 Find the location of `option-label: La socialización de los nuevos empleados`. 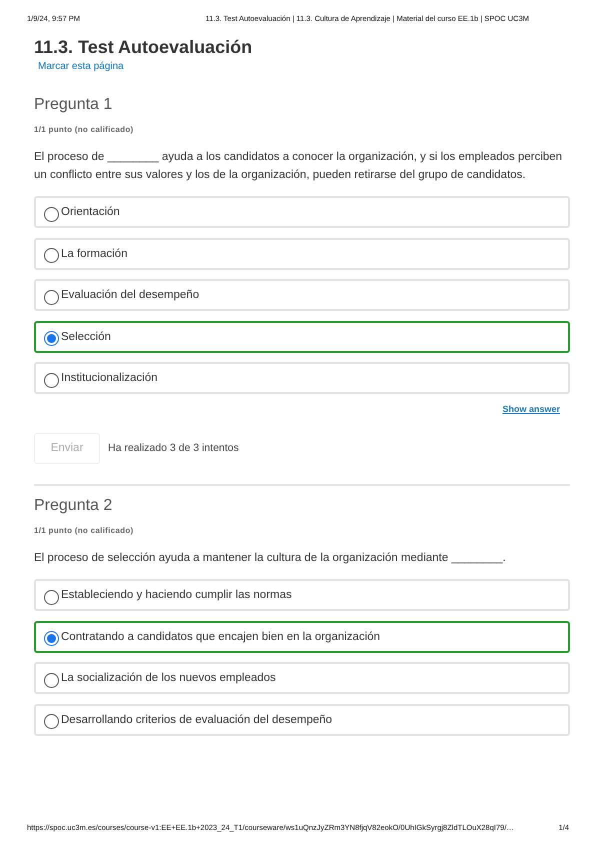

option-label: La socialización de los nuevos empleados is located at coordinates (168, 678).